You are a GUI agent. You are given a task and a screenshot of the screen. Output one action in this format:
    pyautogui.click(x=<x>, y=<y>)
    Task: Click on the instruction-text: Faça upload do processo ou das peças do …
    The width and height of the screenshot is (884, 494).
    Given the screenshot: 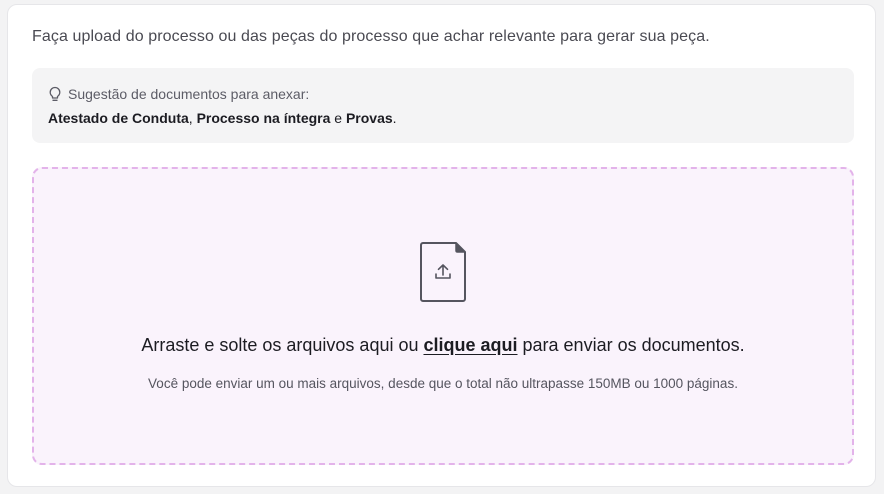 What is the action you would take?
    pyautogui.click(x=371, y=36)
    